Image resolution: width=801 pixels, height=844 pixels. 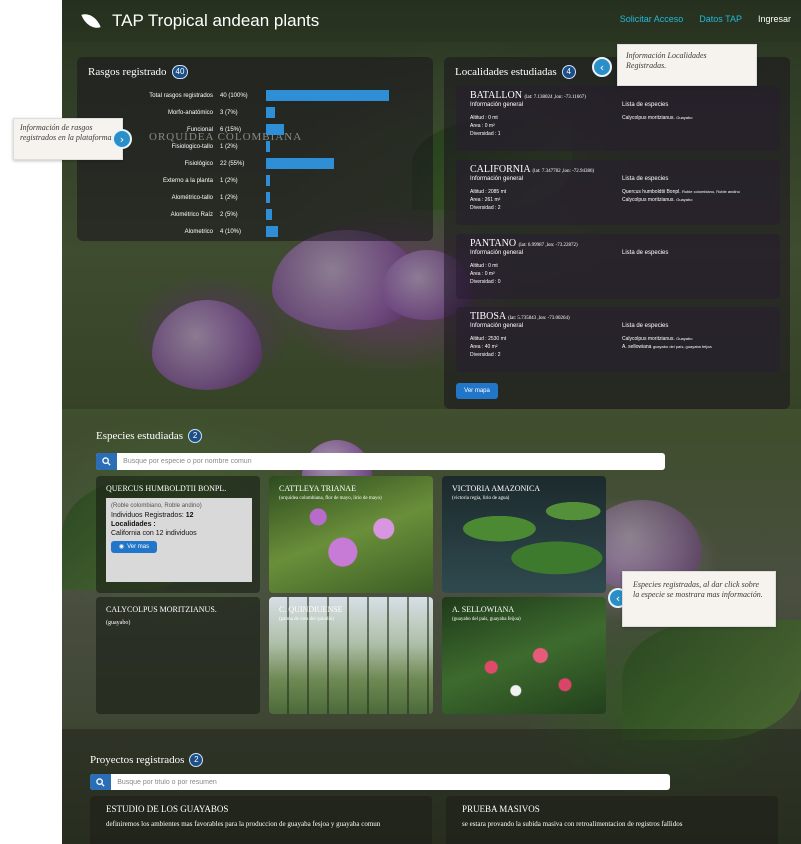 What do you see at coordinates (648, 118) in the screenshot?
I see `species-entry-name: Calycolpus moritzianus.` at bounding box center [648, 118].